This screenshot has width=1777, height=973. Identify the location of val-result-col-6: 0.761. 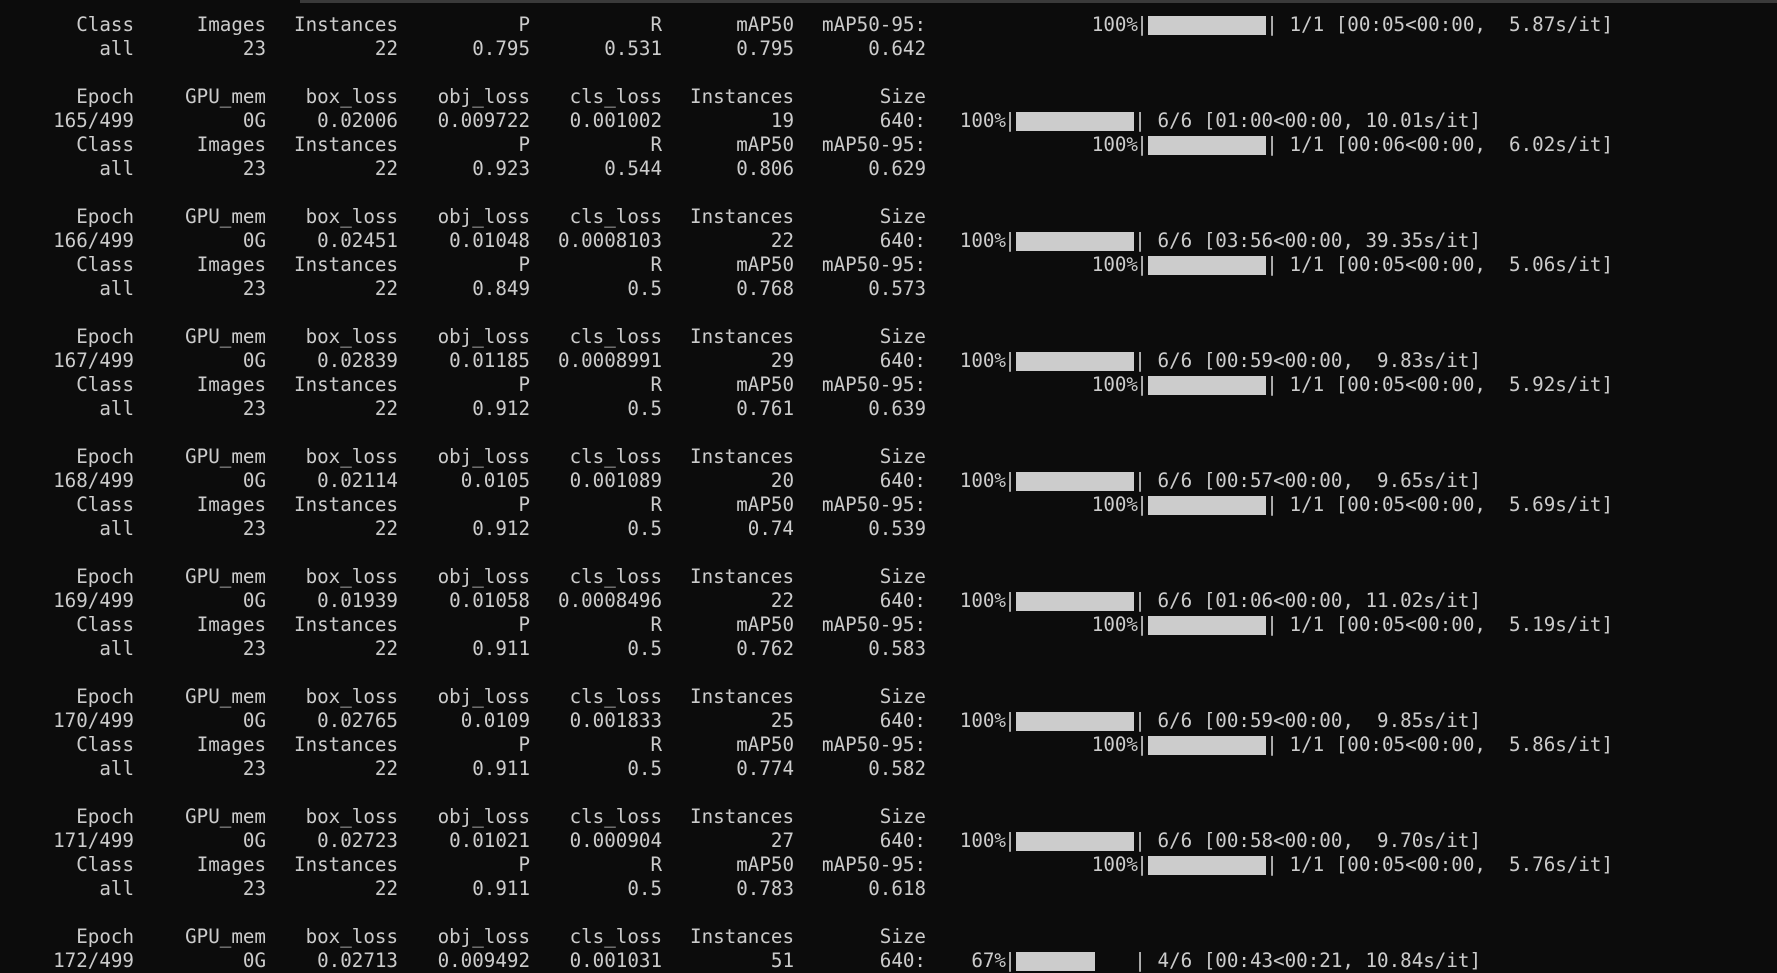
(765, 408).